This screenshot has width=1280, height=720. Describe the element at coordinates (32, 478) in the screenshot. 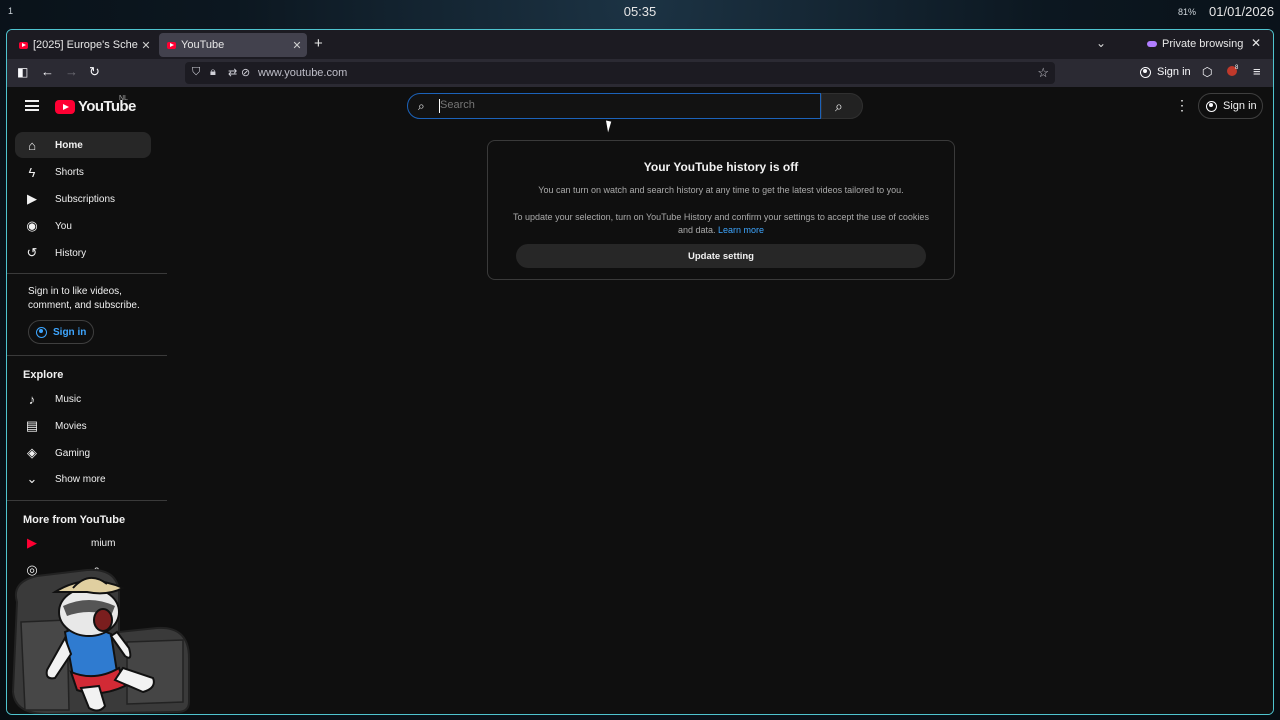

I see `chevron-down-icon: ⌄` at that location.